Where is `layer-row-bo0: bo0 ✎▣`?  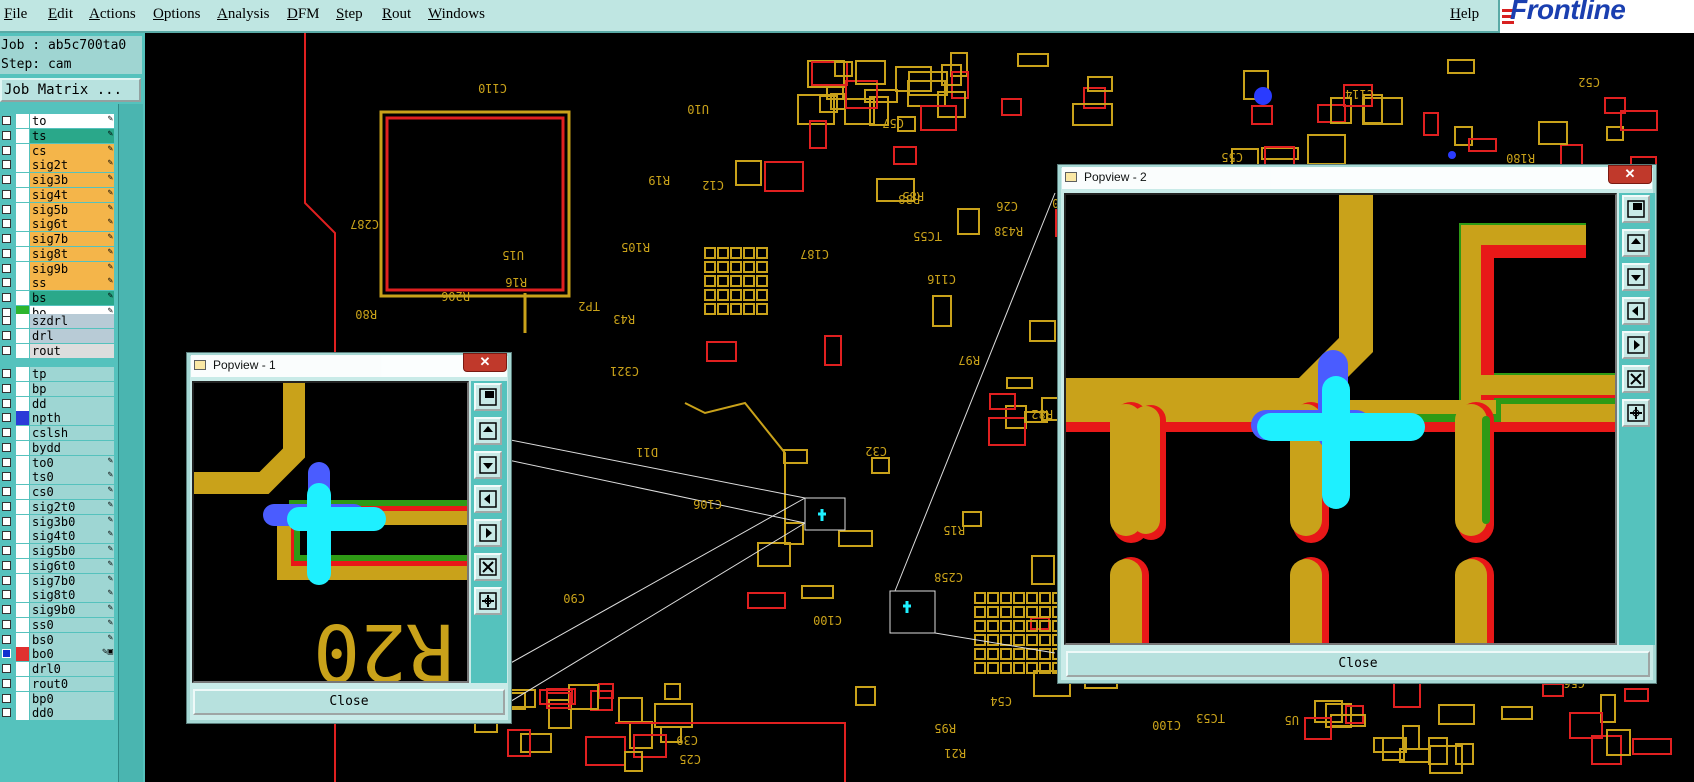 layer-row-bo0: bo0 ✎▣ is located at coordinates (58, 654).